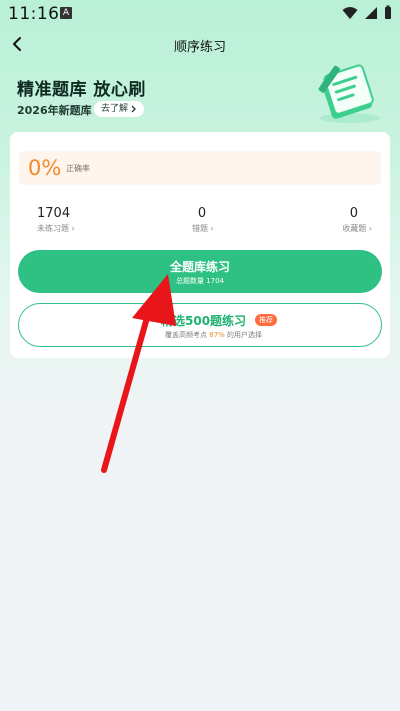 Image resolution: width=400 pixels, height=711 pixels. Describe the element at coordinates (81, 90) in the screenshot. I see `banner-title: 精准题库 放心刷` at that location.